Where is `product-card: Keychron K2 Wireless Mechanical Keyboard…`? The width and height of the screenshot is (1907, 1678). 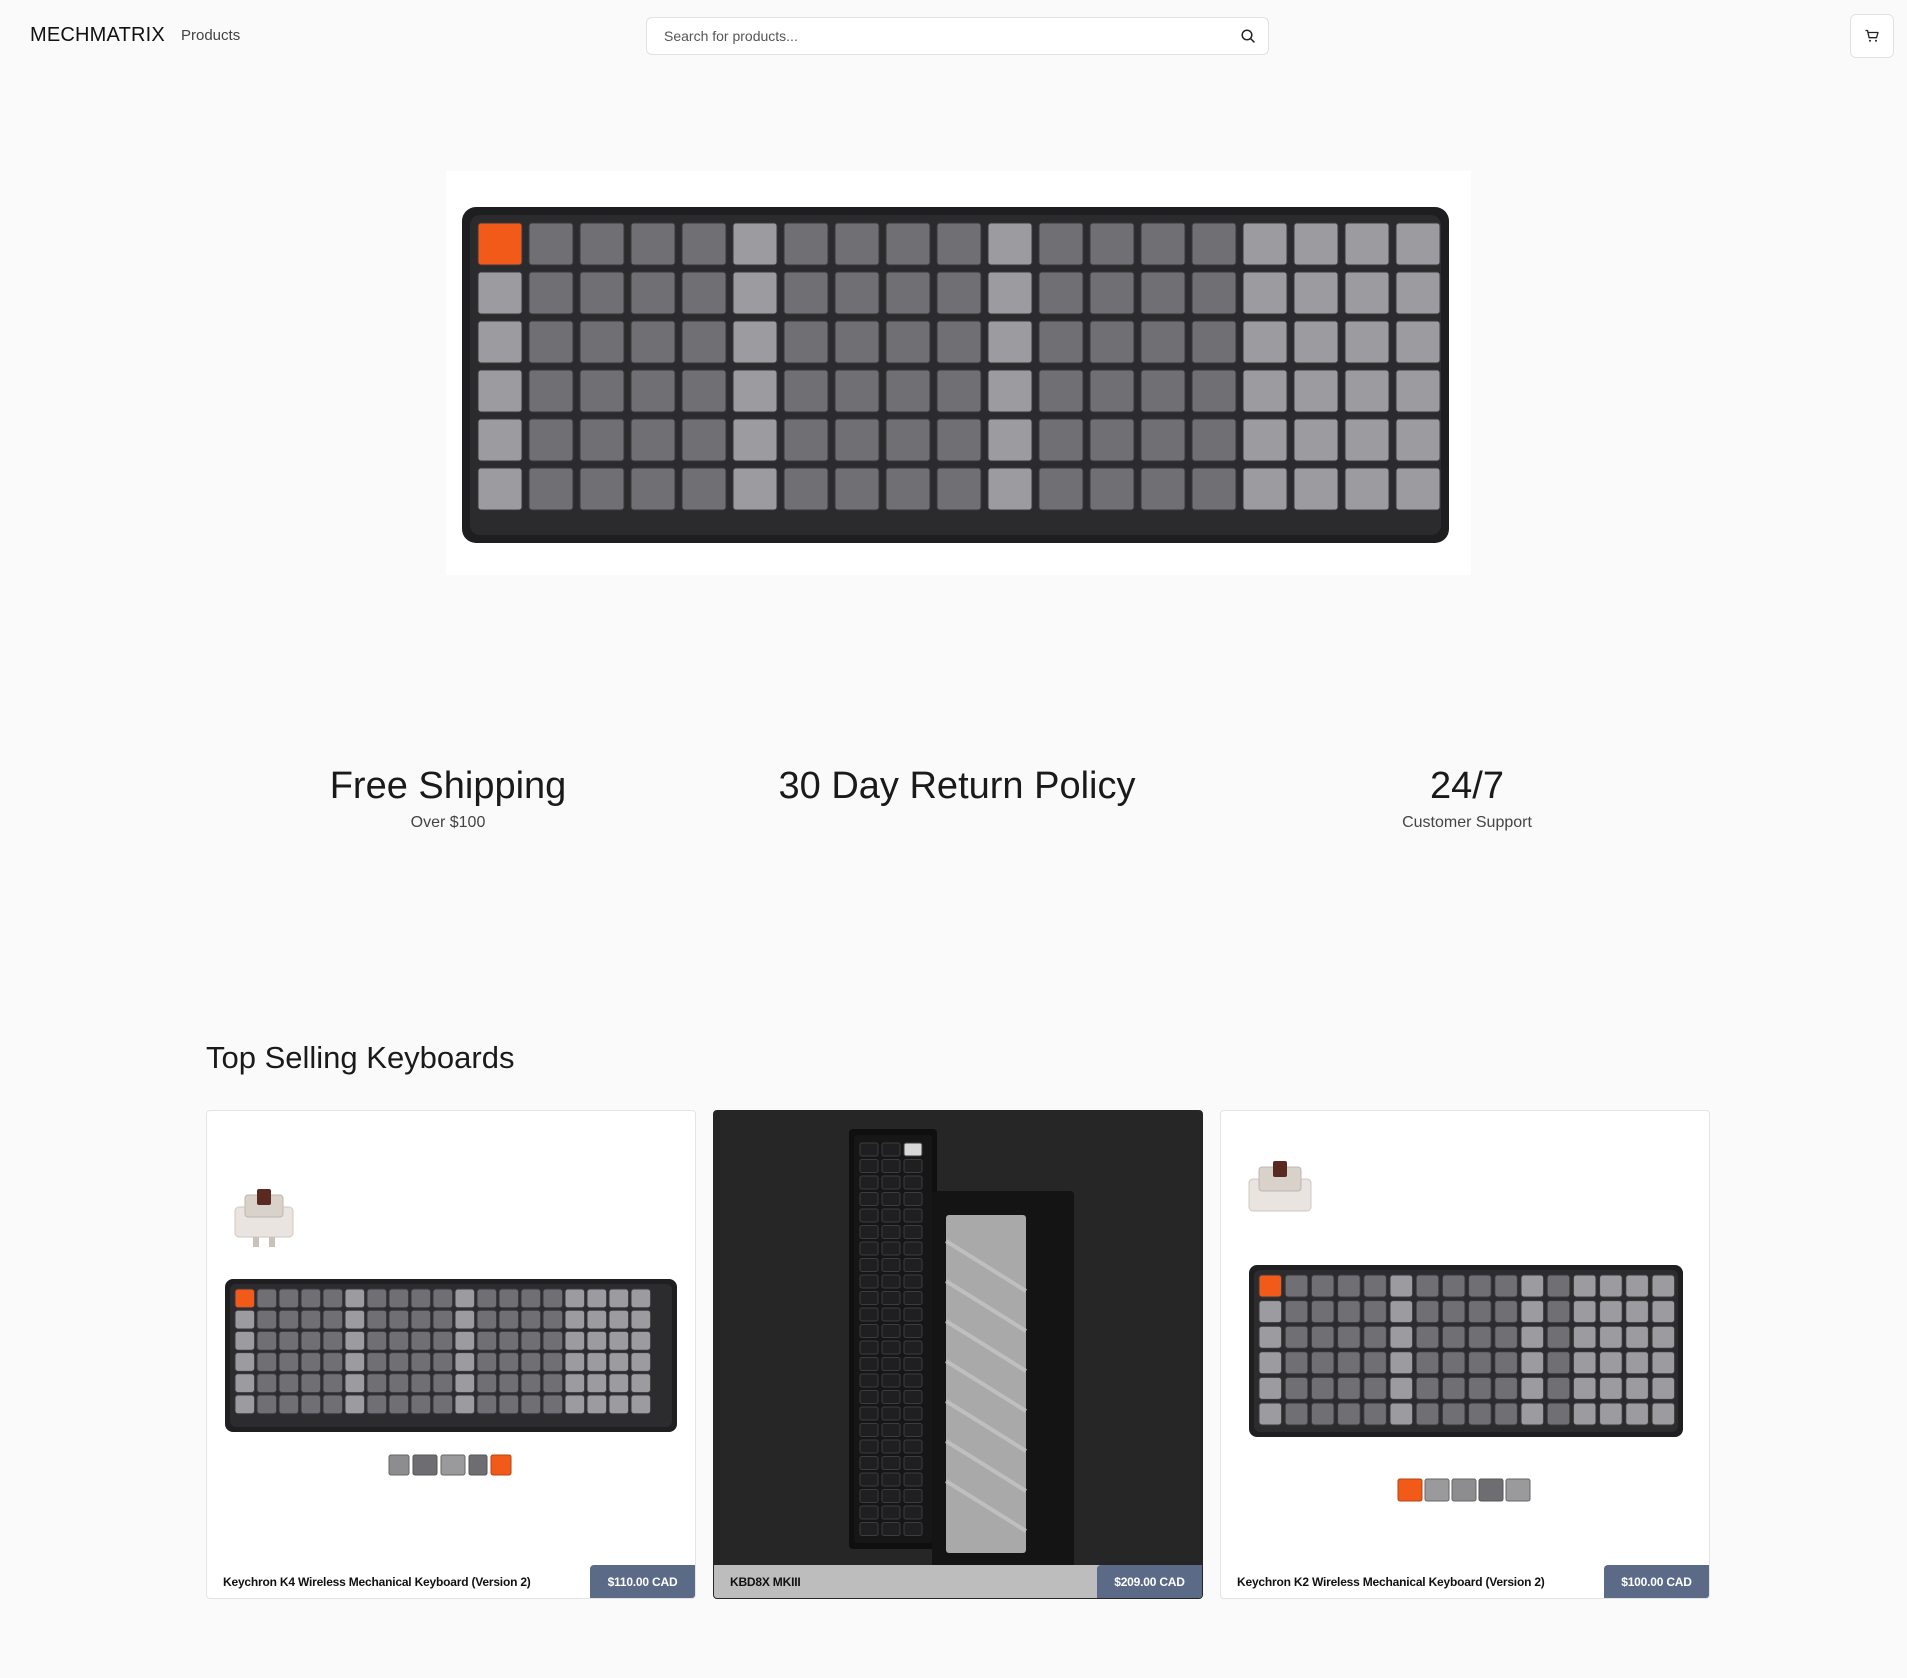
product-card: Keychron K2 Wireless Mechanical Keyboard… is located at coordinates (1465, 1354).